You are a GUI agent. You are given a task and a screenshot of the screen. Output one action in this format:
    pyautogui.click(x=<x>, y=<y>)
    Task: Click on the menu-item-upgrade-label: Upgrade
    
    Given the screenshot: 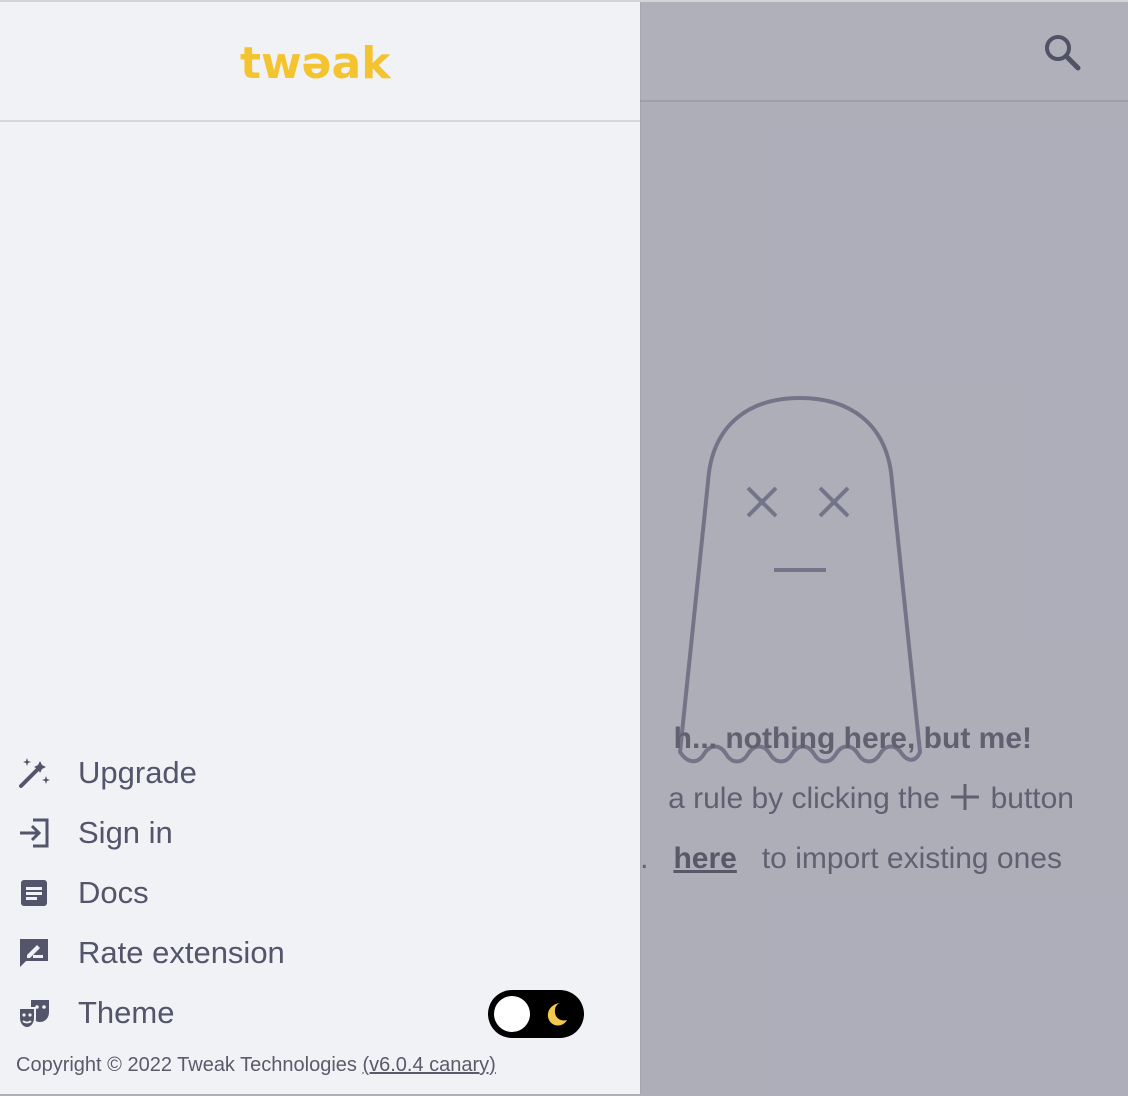 What is the action you would take?
    pyautogui.click(x=137, y=772)
    